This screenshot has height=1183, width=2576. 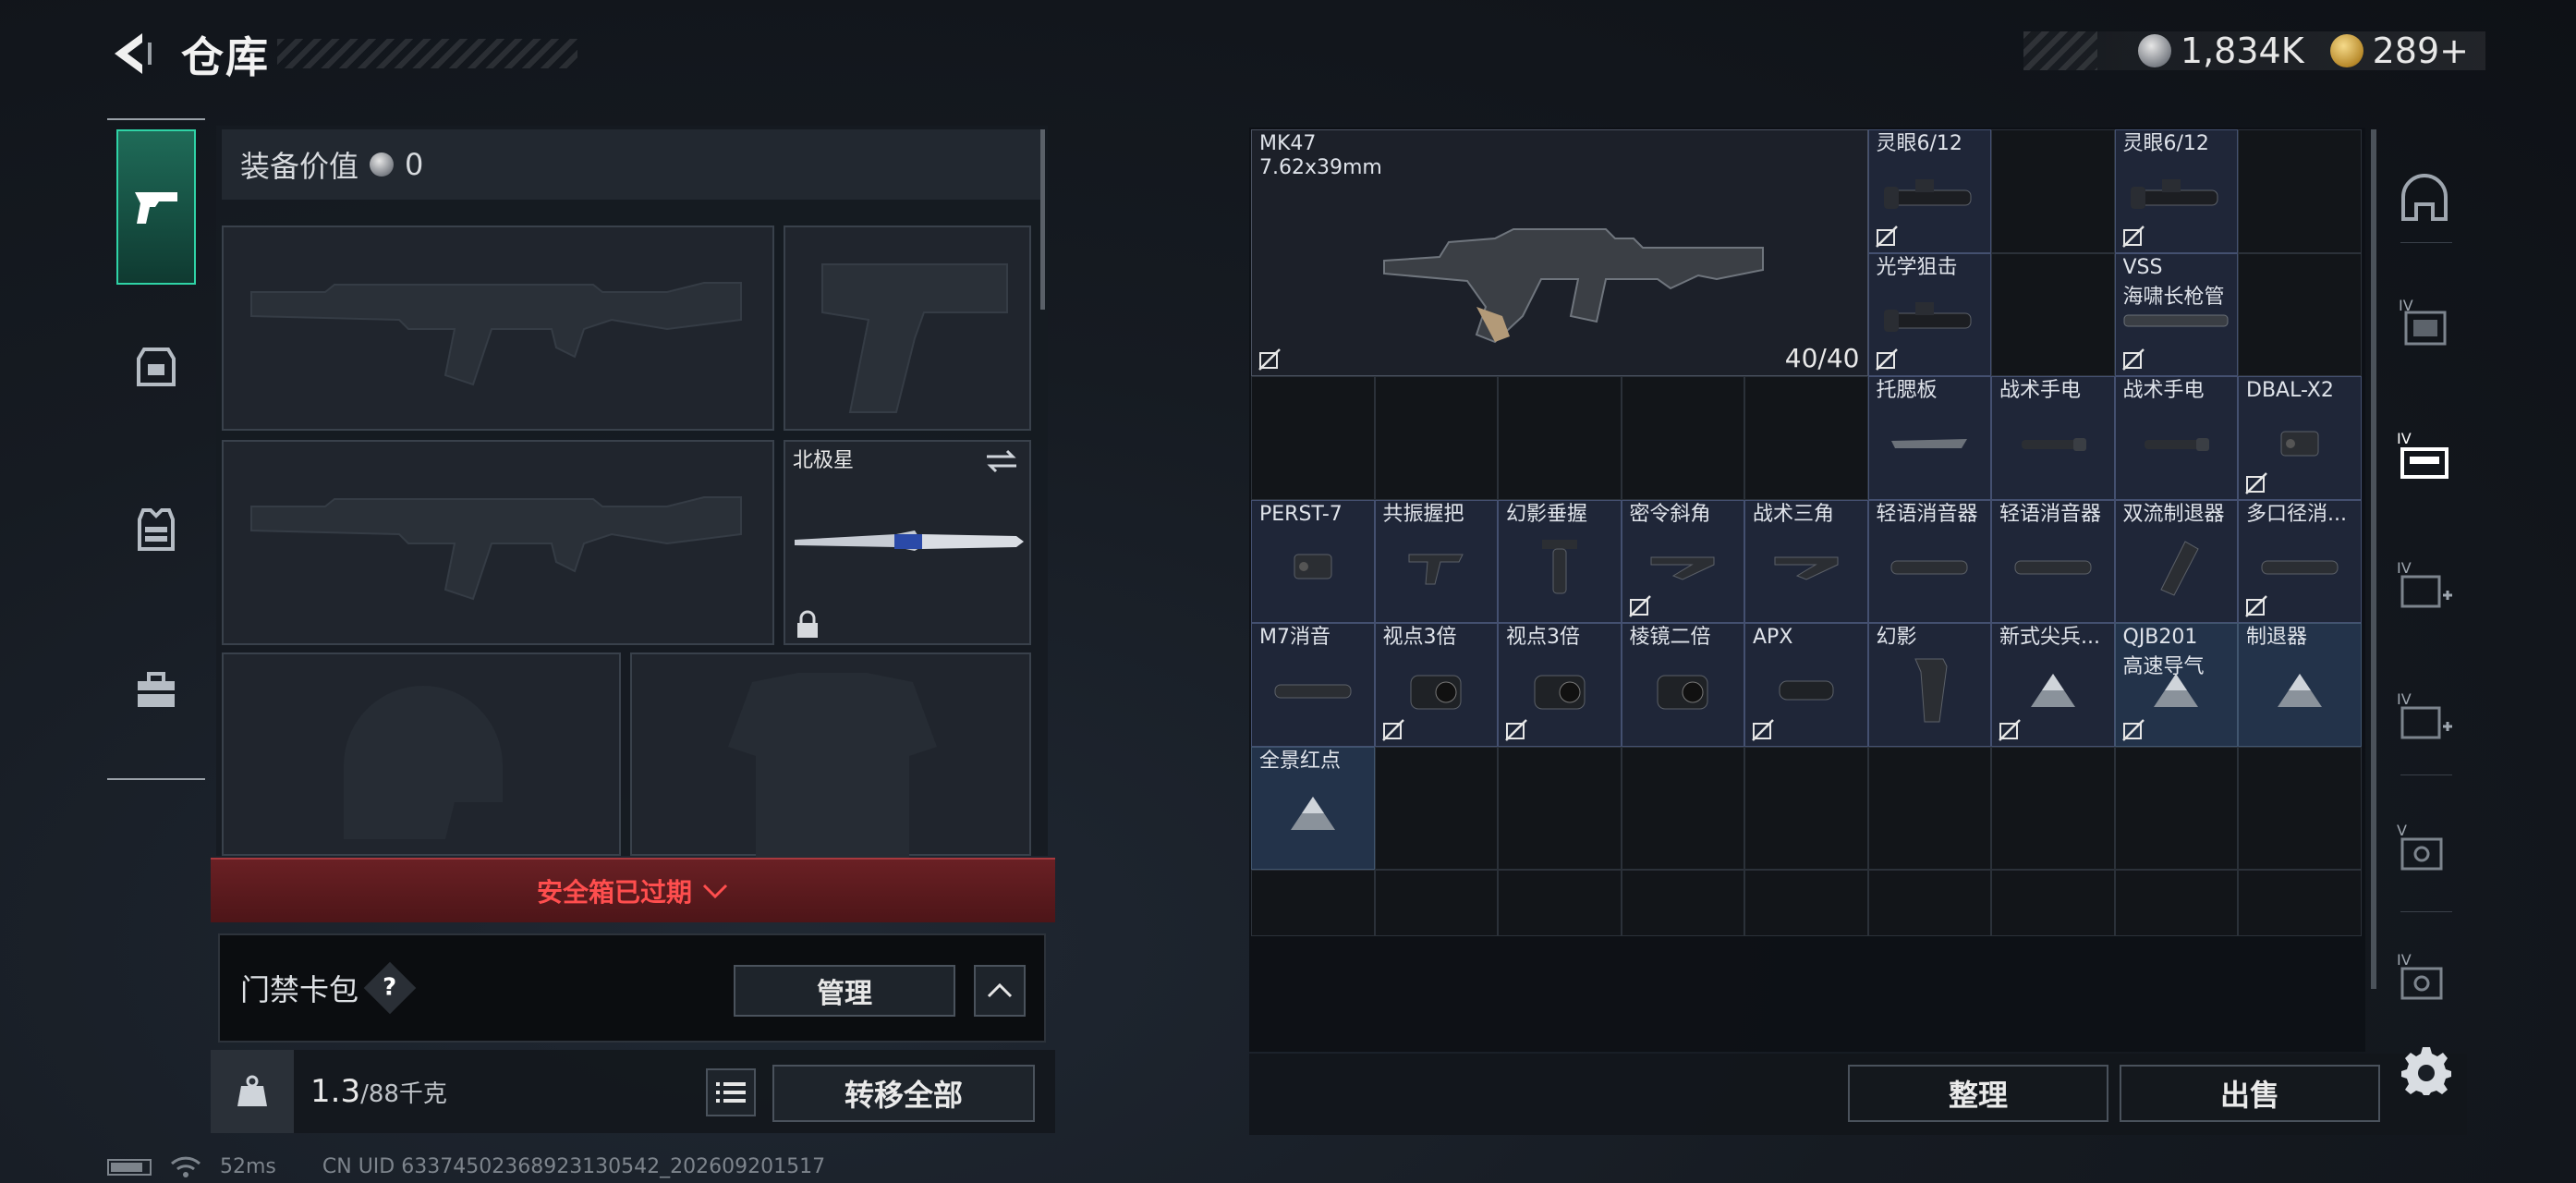 I want to click on storage-item: 全景红点, so click(x=1313, y=808).